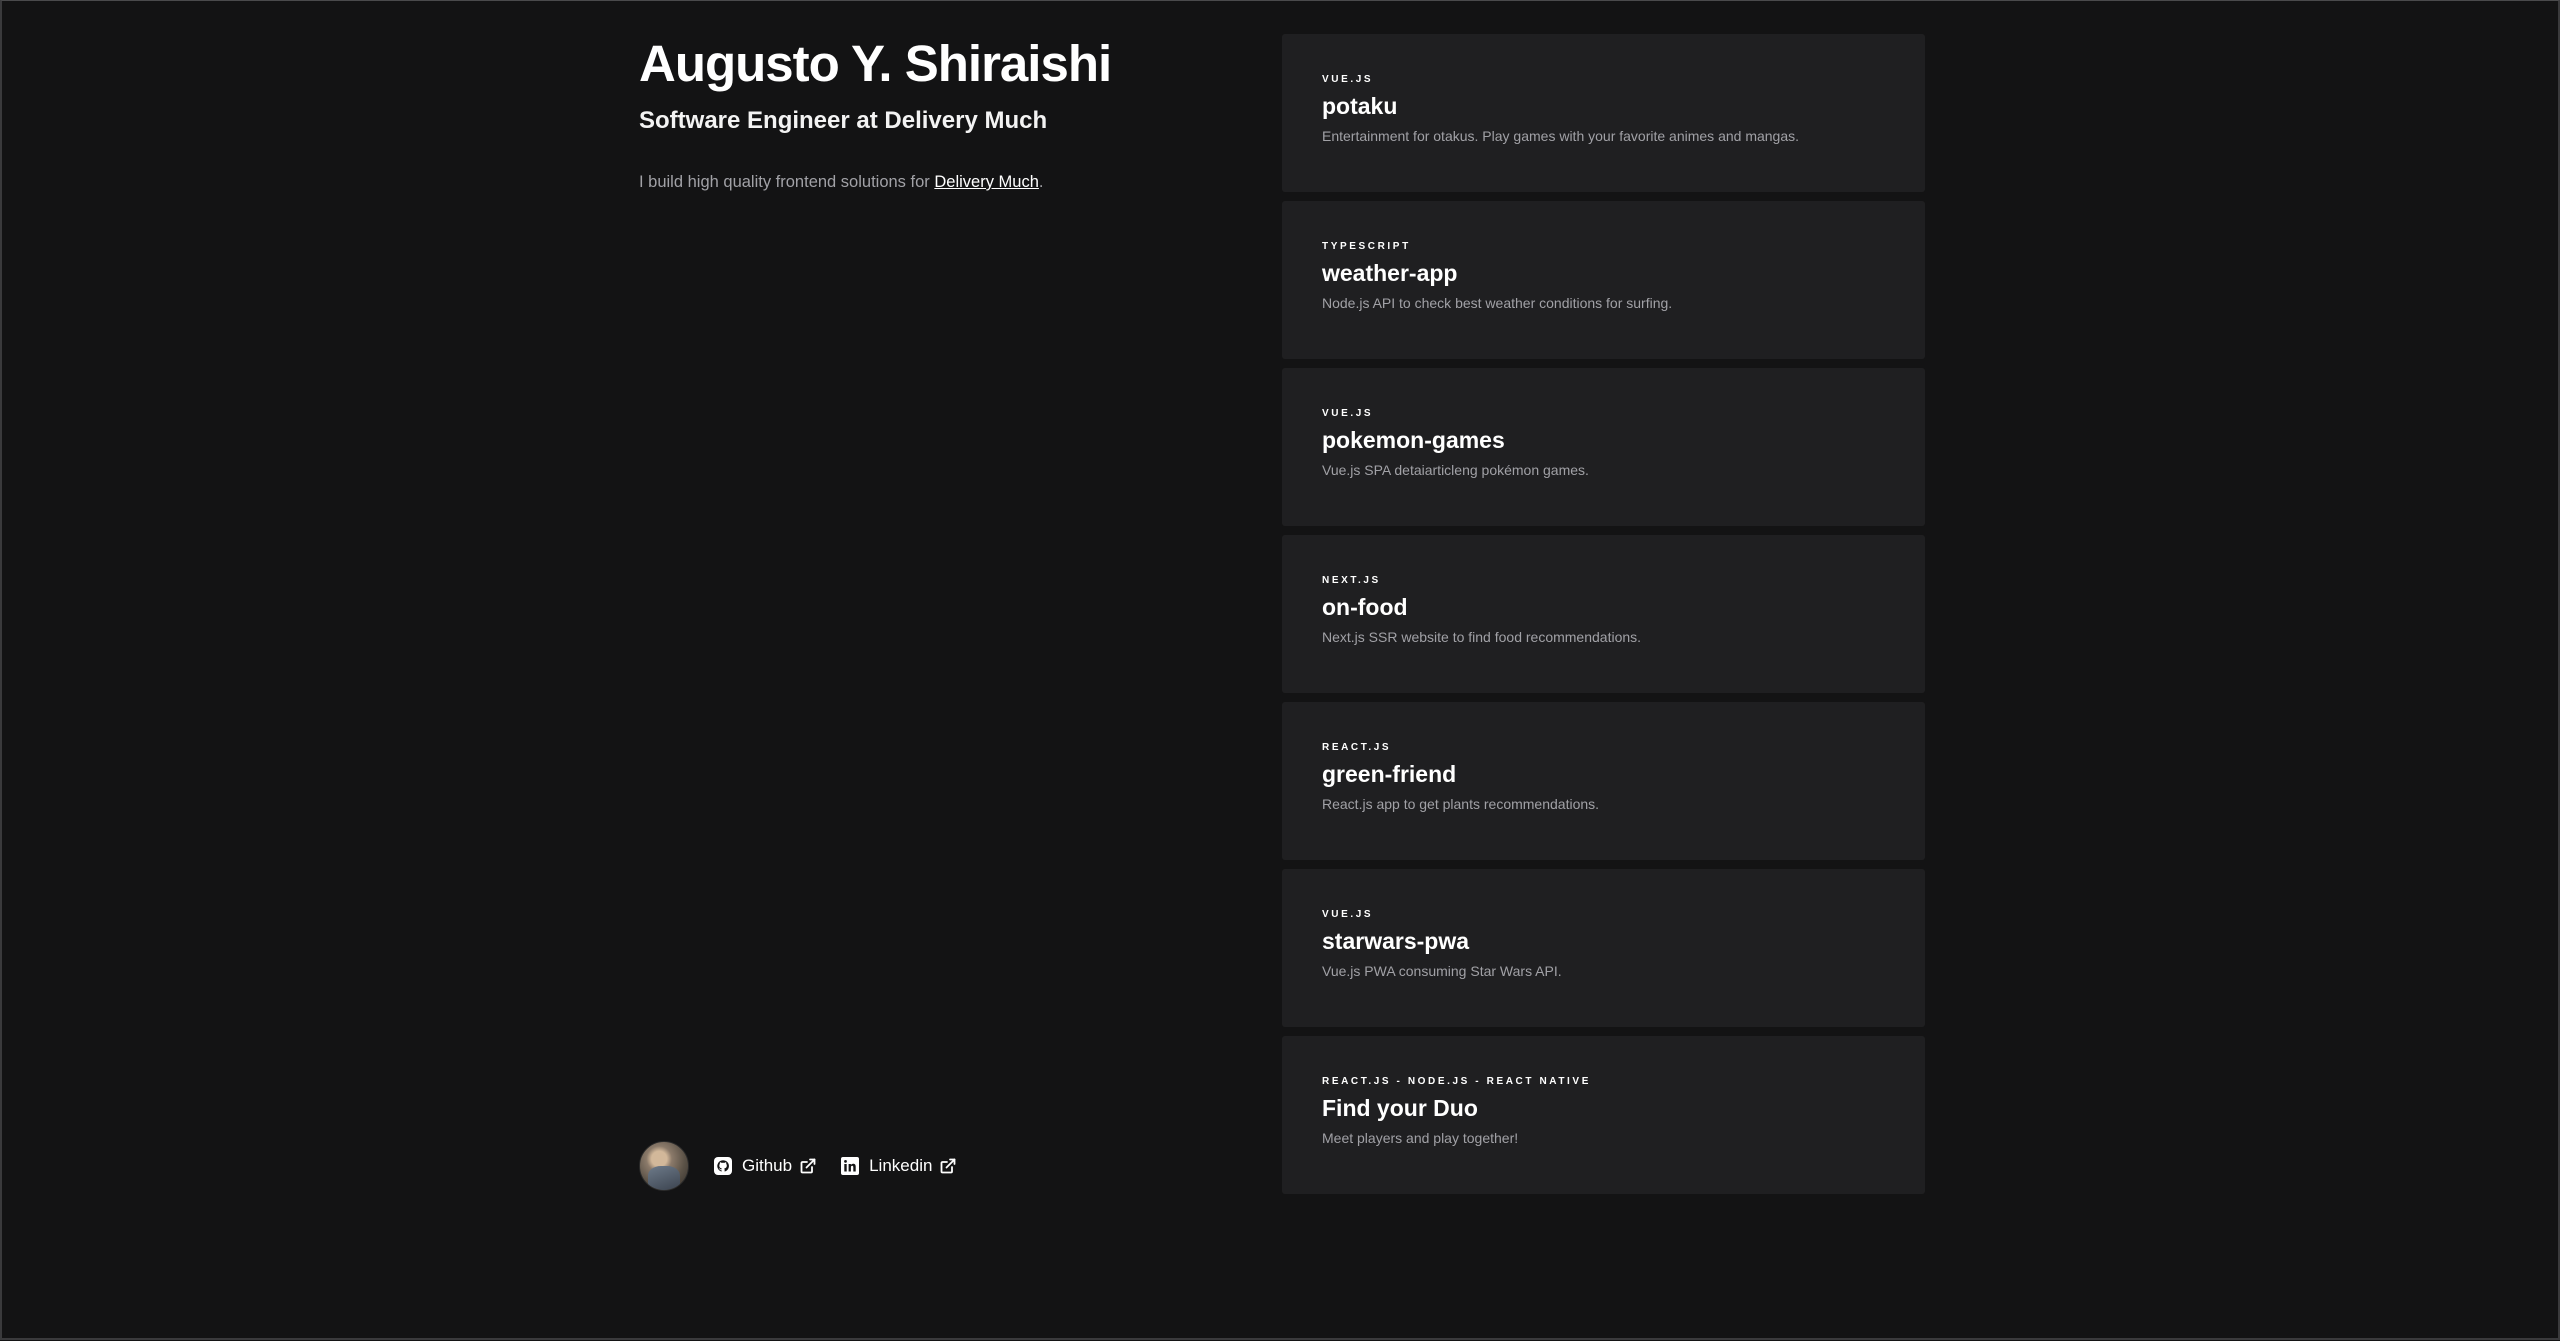  What do you see at coordinates (1420, 1138) in the screenshot?
I see `project-description: Meet players and play together!` at bounding box center [1420, 1138].